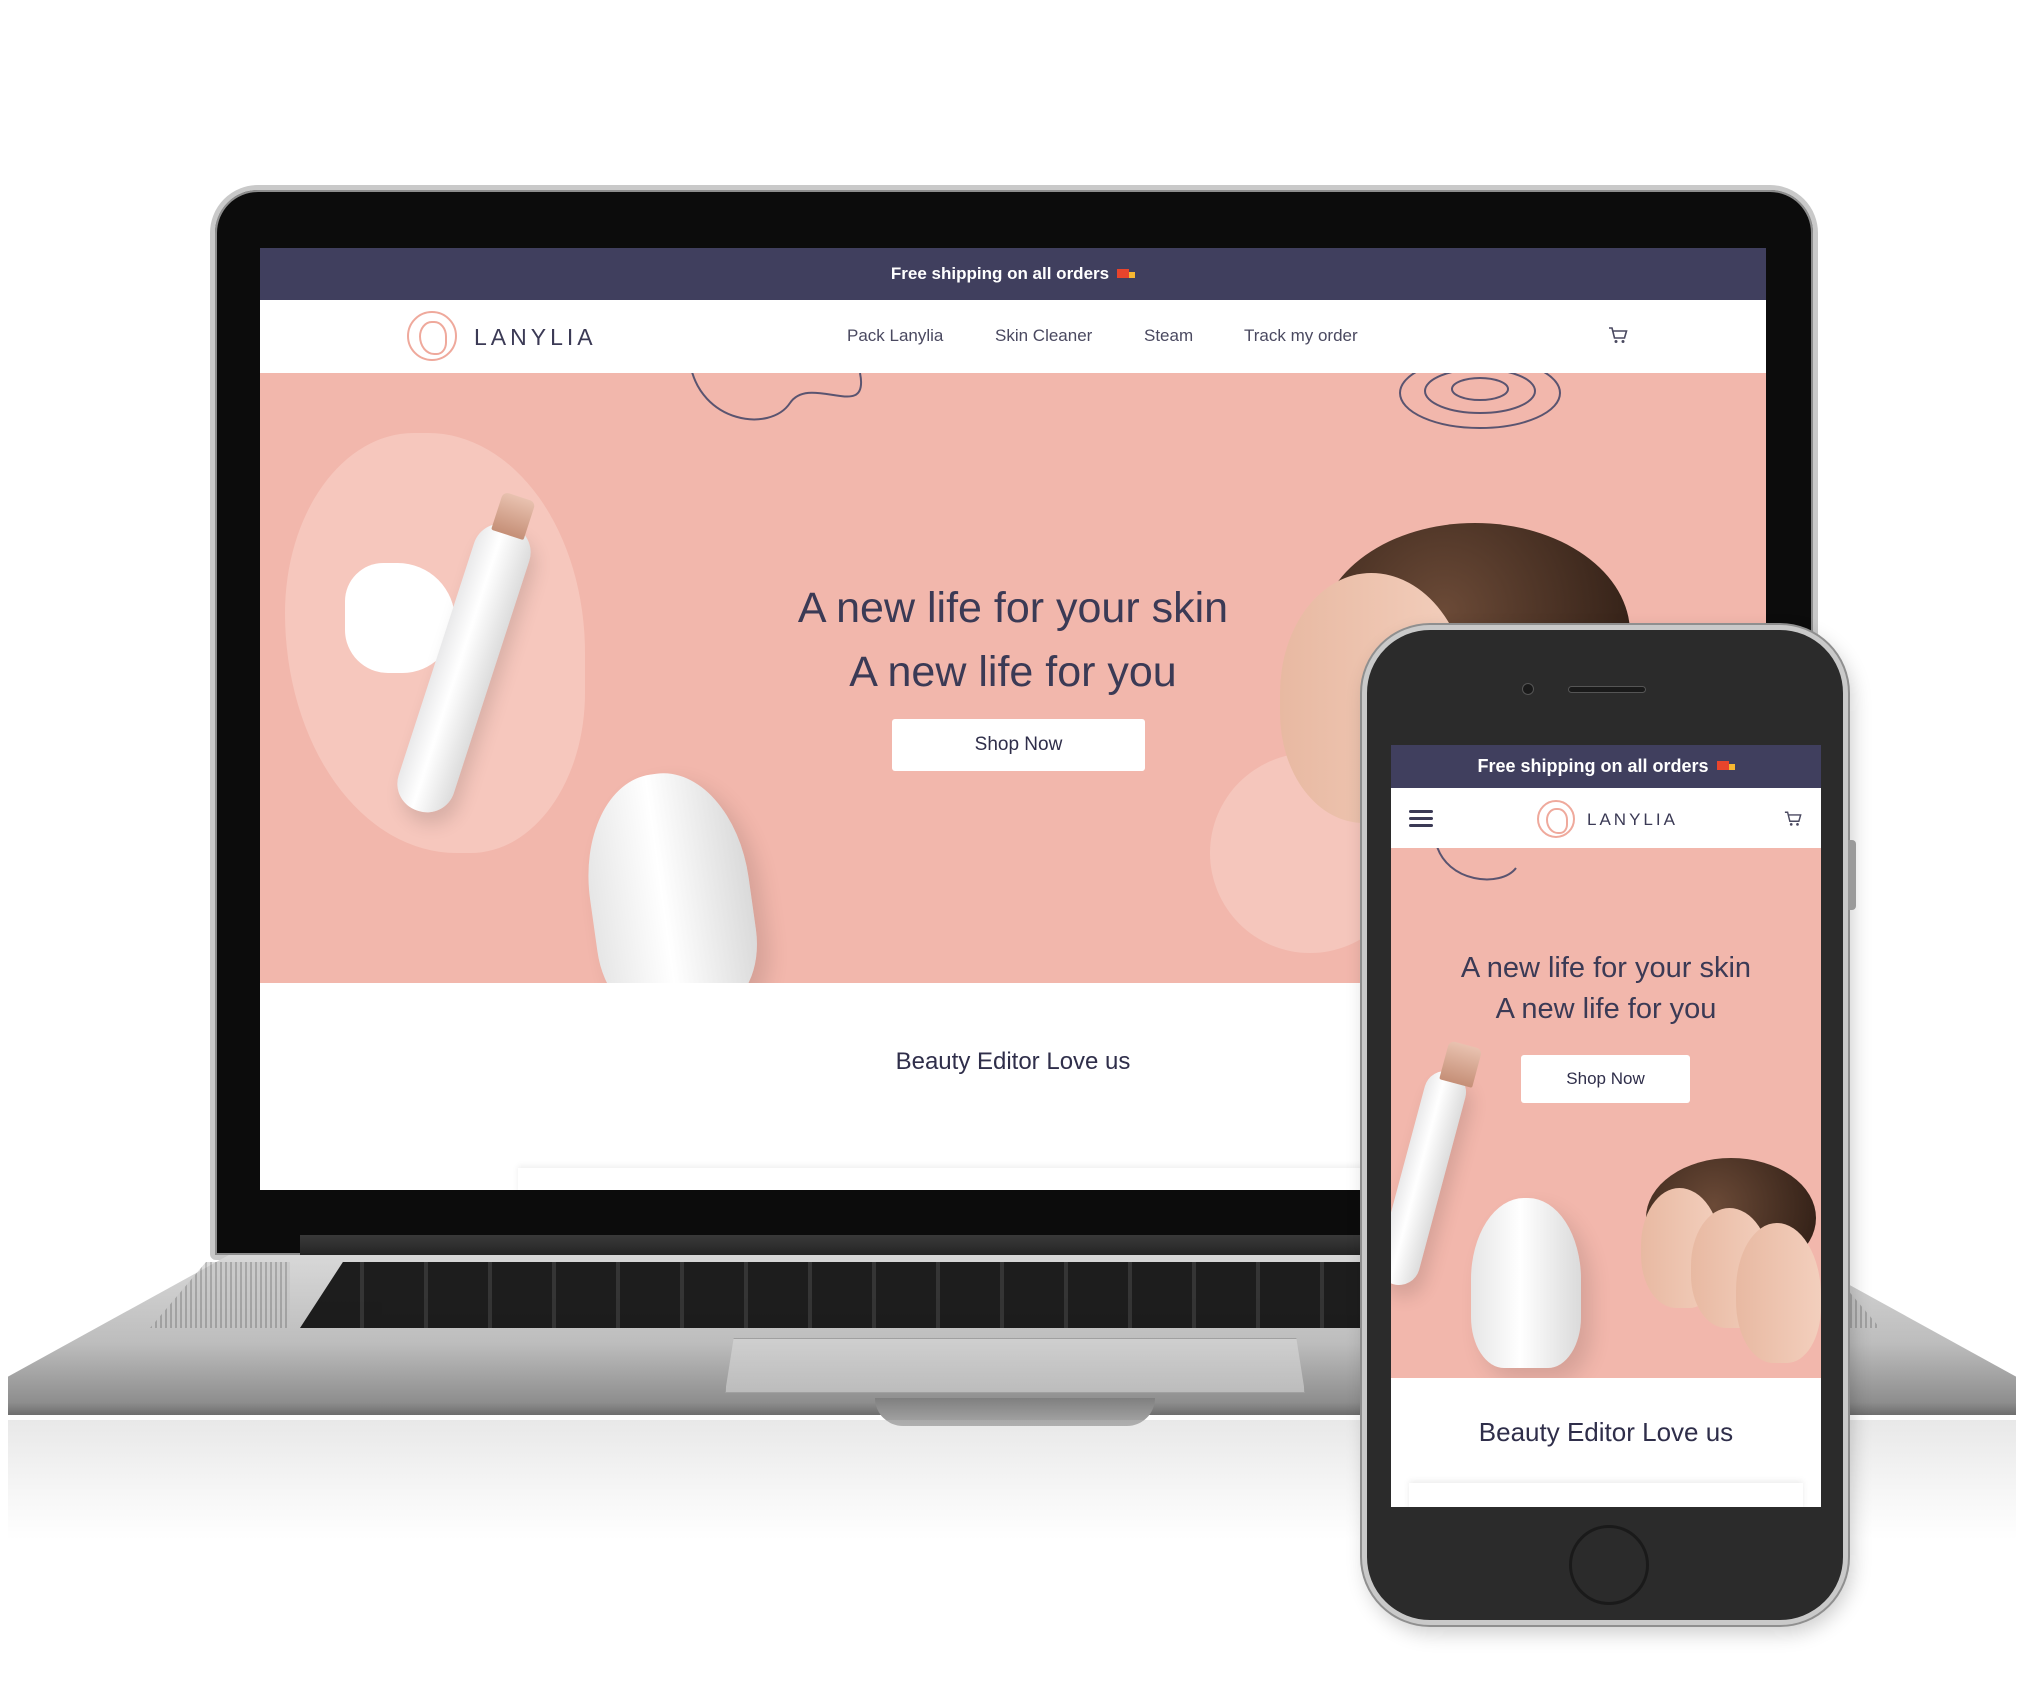 The width and height of the screenshot is (2024, 1700). Describe the element at coordinates (1632, 820) in the screenshot. I see `mobile-brand-logo-text: LANYLIA` at that location.